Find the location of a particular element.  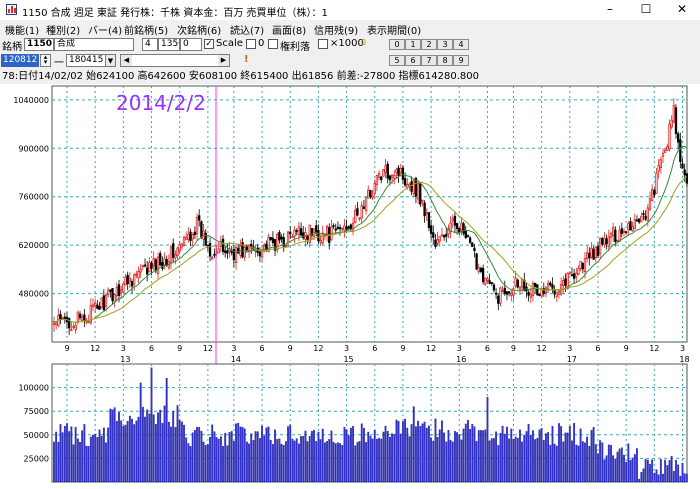

menu-type: 種別(2) is located at coordinates (63, 29).